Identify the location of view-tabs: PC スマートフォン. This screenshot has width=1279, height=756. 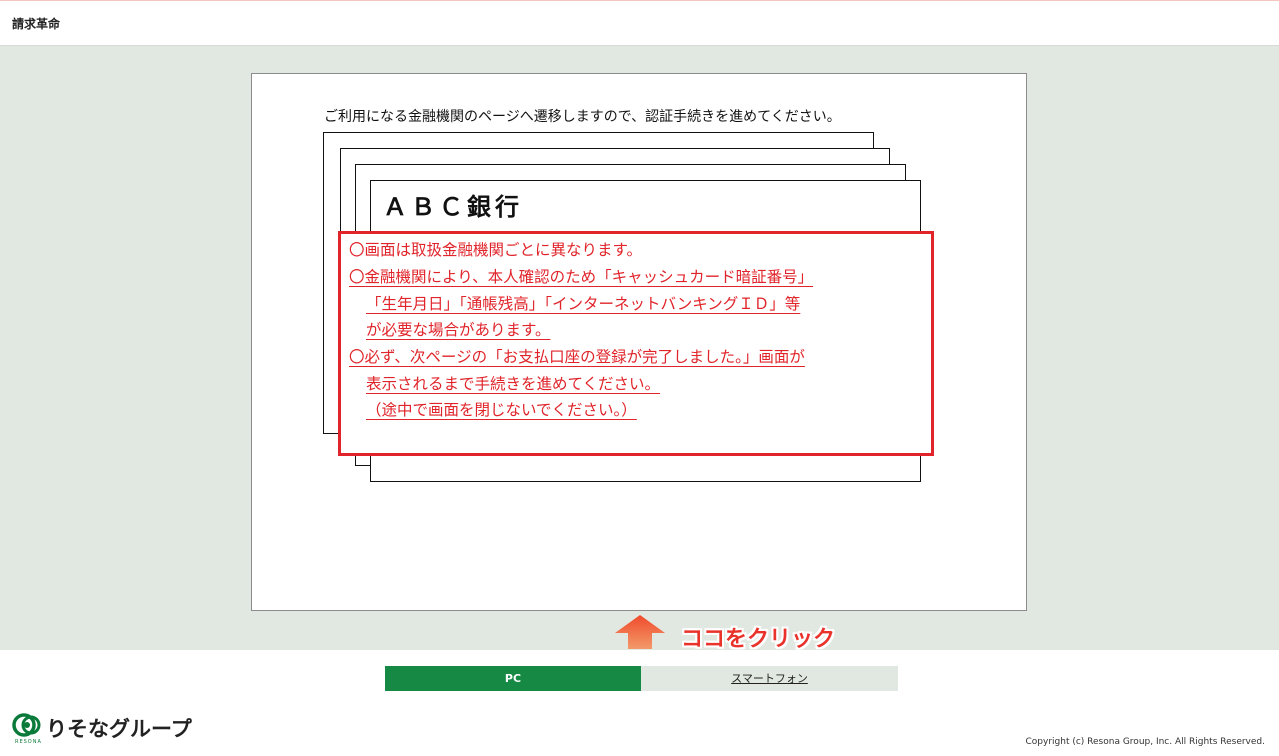
(641, 678).